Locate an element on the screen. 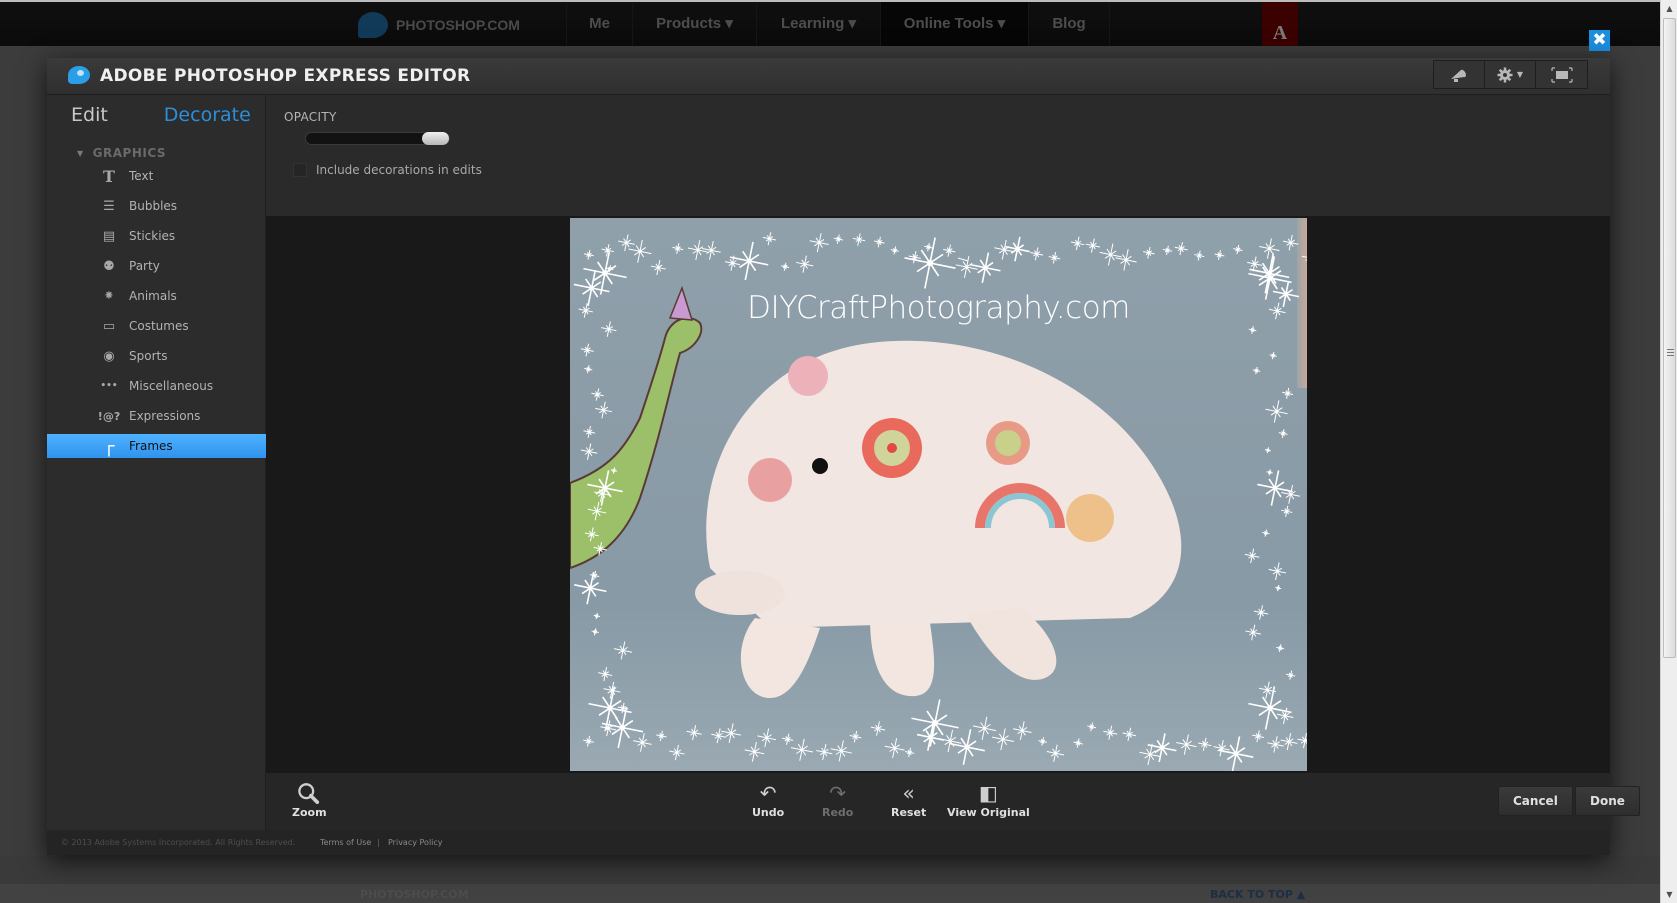  category-bubbles: ☰ Bubbles is located at coordinates (156, 206).